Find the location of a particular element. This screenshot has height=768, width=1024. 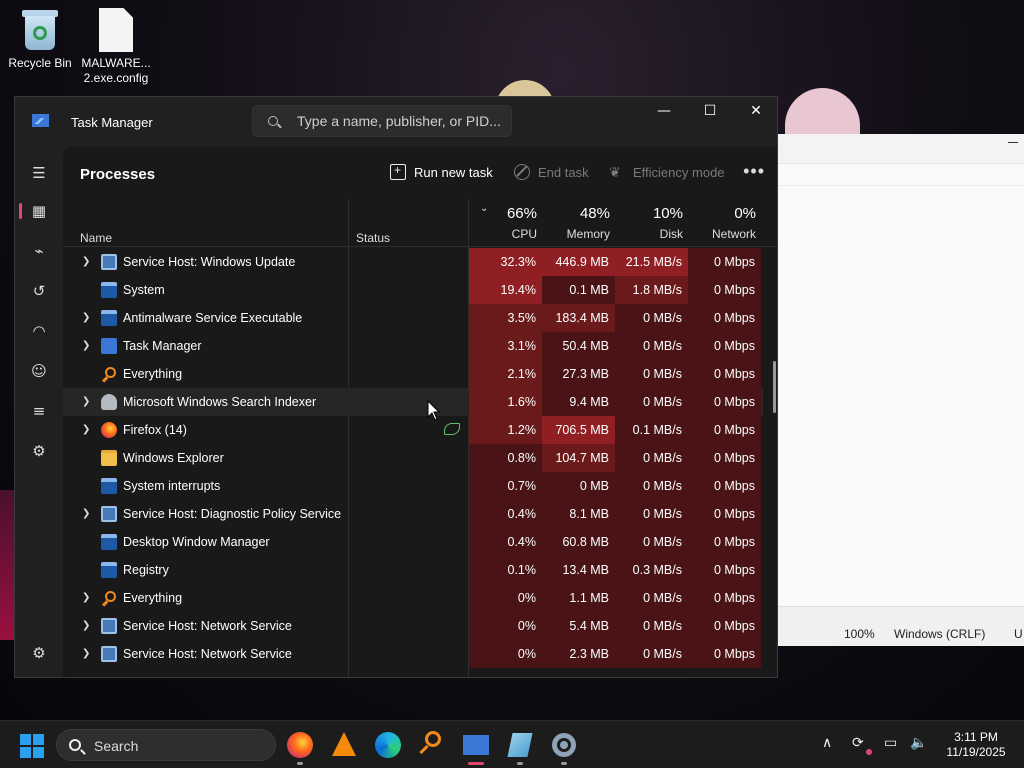

process-row: ❯ Everything 0% 1.1 MB 0 MB/s 0 Mbps is located at coordinates (413, 598).